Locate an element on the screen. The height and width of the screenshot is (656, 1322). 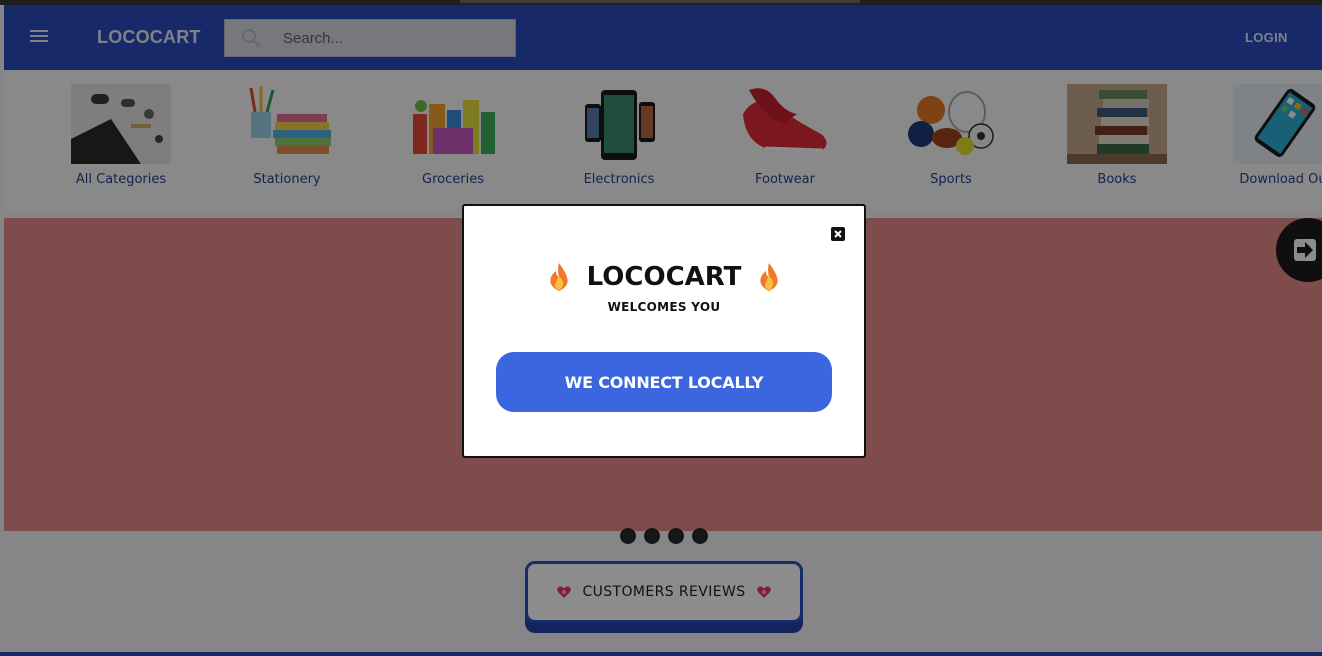
modal-title: LOCOCART is located at coordinates (664, 277).